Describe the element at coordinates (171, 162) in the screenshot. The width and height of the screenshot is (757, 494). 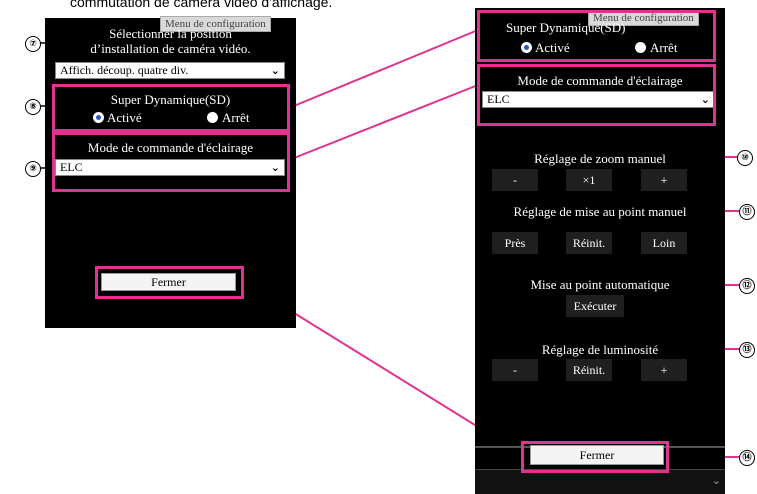
I see `highlight-light-left` at that location.